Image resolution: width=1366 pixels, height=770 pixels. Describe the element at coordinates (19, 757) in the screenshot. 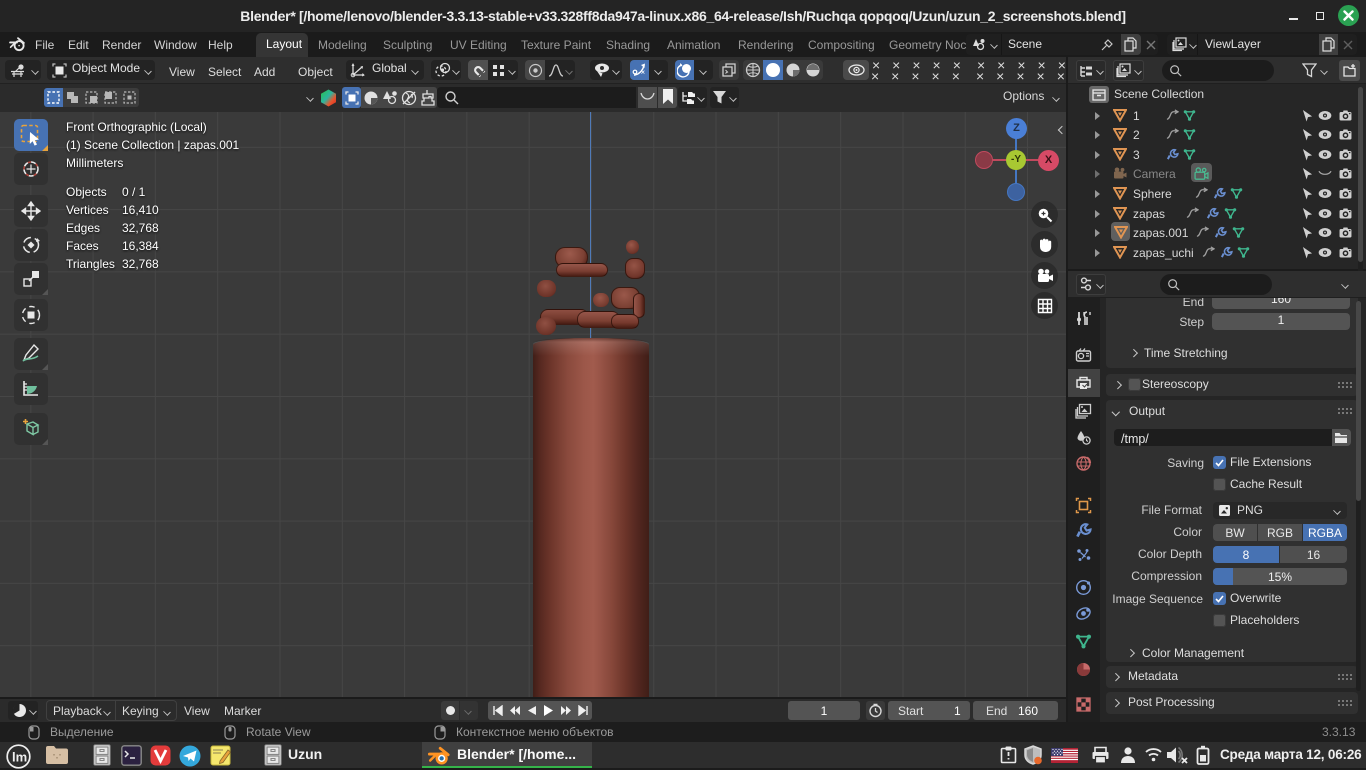

I see `svg-text: lm` at that location.